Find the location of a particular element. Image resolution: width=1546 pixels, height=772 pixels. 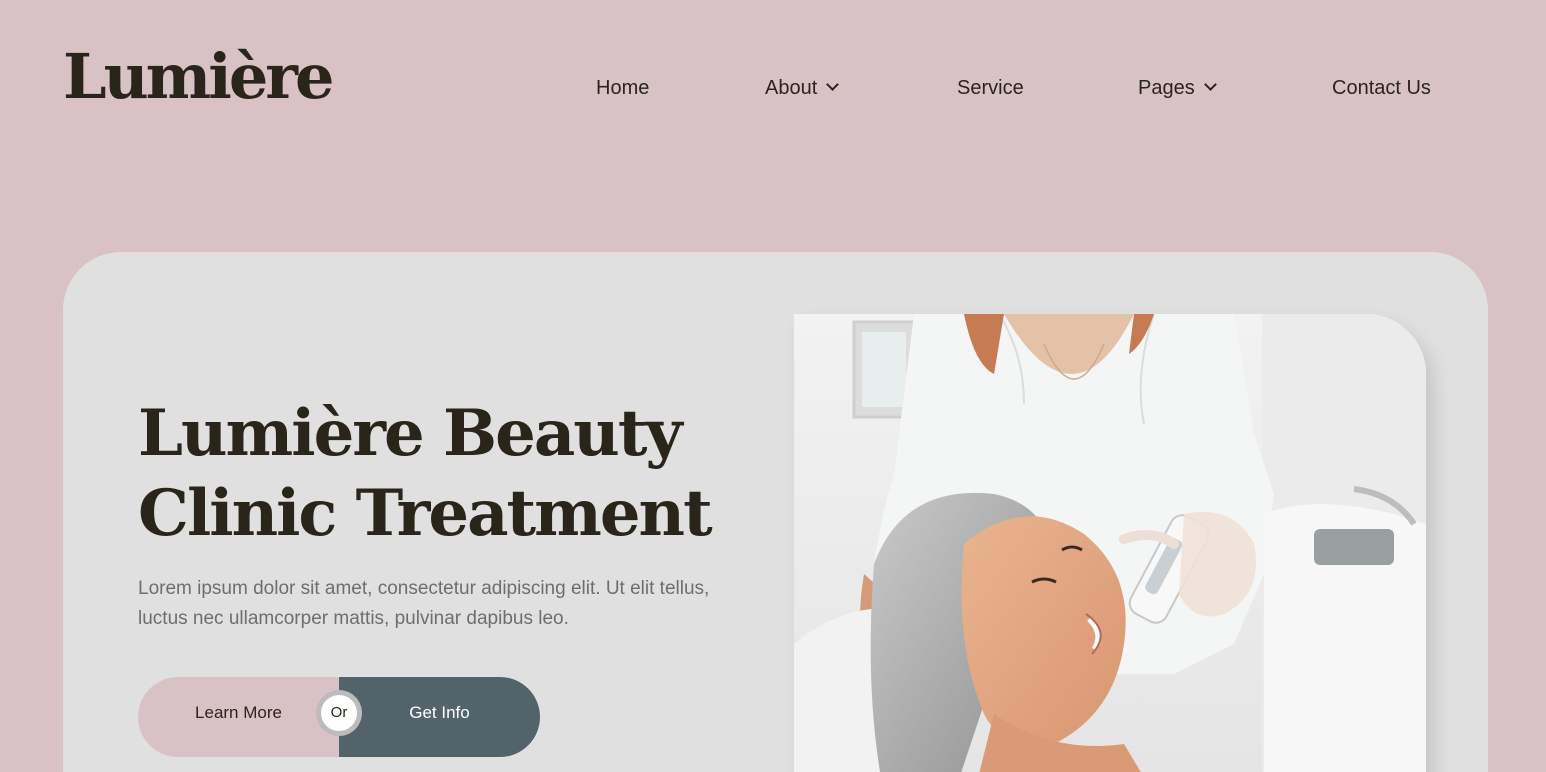

nav-item-contact-us: Contact Us is located at coordinates (1381, 88).